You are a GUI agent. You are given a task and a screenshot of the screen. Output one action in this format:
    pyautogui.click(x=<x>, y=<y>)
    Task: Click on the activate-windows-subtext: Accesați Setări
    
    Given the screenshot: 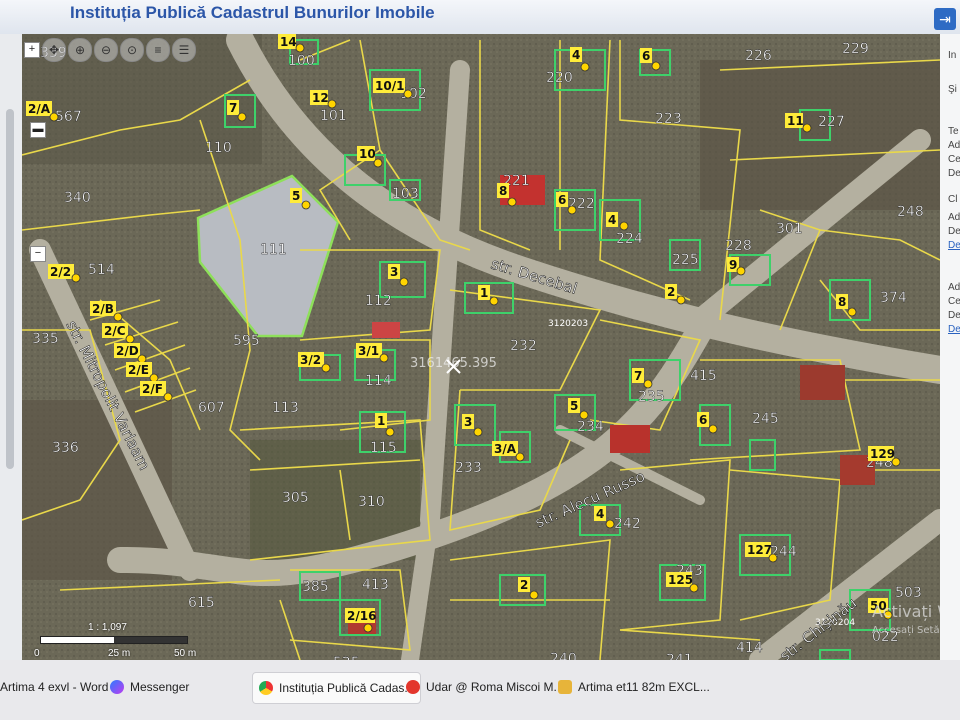 What is the action you would take?
    pyautogui.click(x=906, y=630)
    